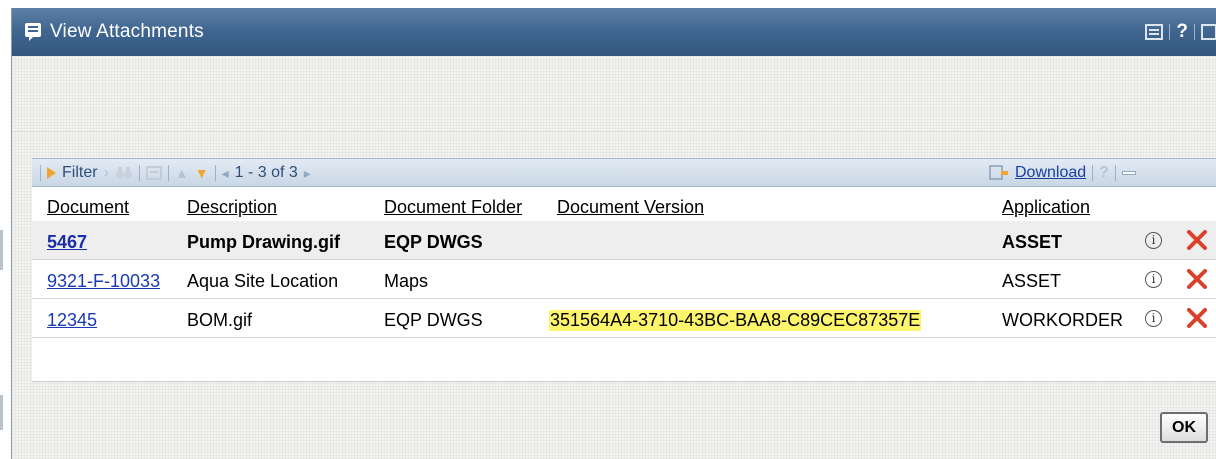  I want to click on column-header-document: Document, so click(88, 207).